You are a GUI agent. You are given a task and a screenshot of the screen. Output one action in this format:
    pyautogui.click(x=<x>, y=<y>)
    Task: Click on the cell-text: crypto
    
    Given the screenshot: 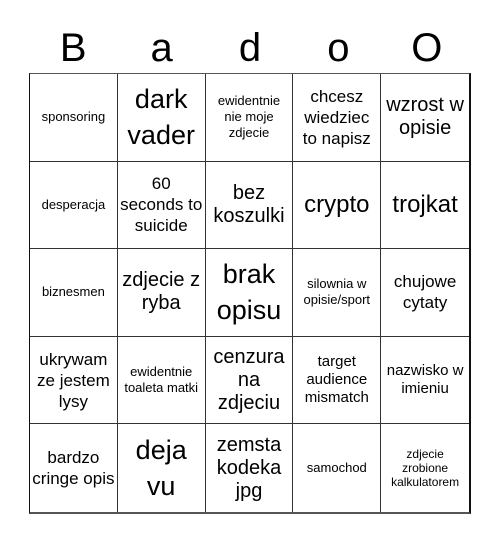 What is the action you would take?
    pyautogui.click(x=337, y=205)
    